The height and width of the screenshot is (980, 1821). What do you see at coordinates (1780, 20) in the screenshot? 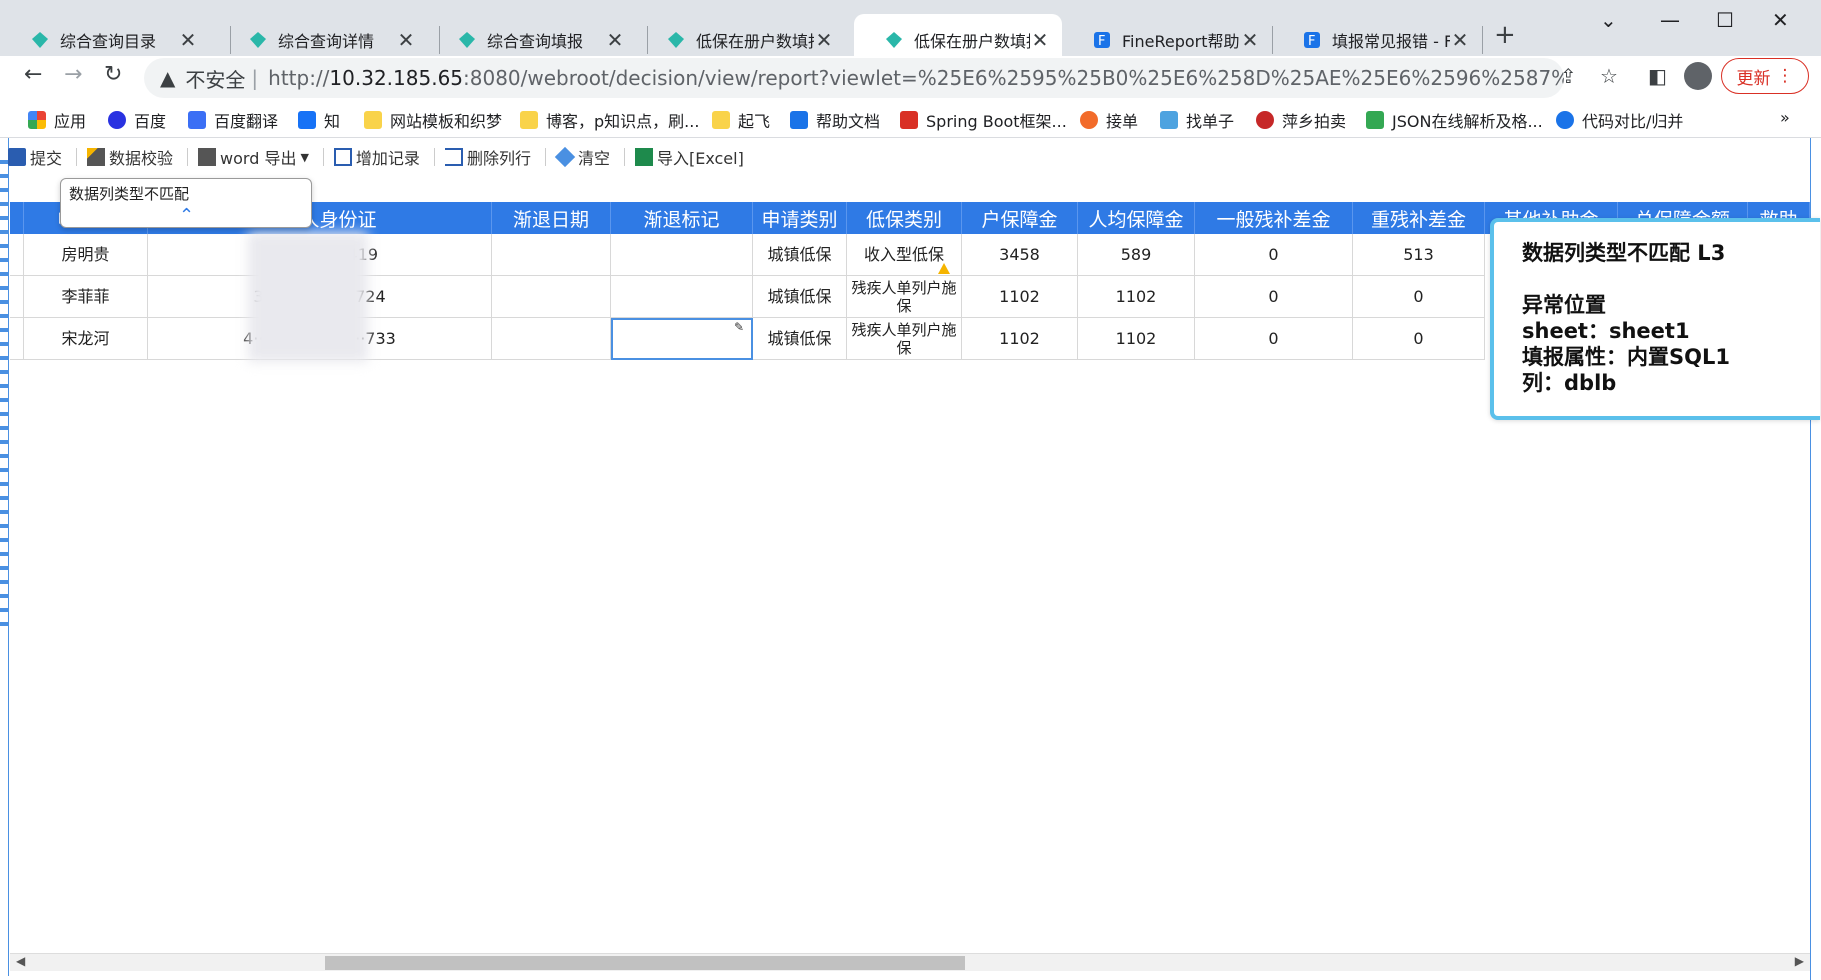
I see `window-close-icon: ✕` at bounding box center [1780, 20].